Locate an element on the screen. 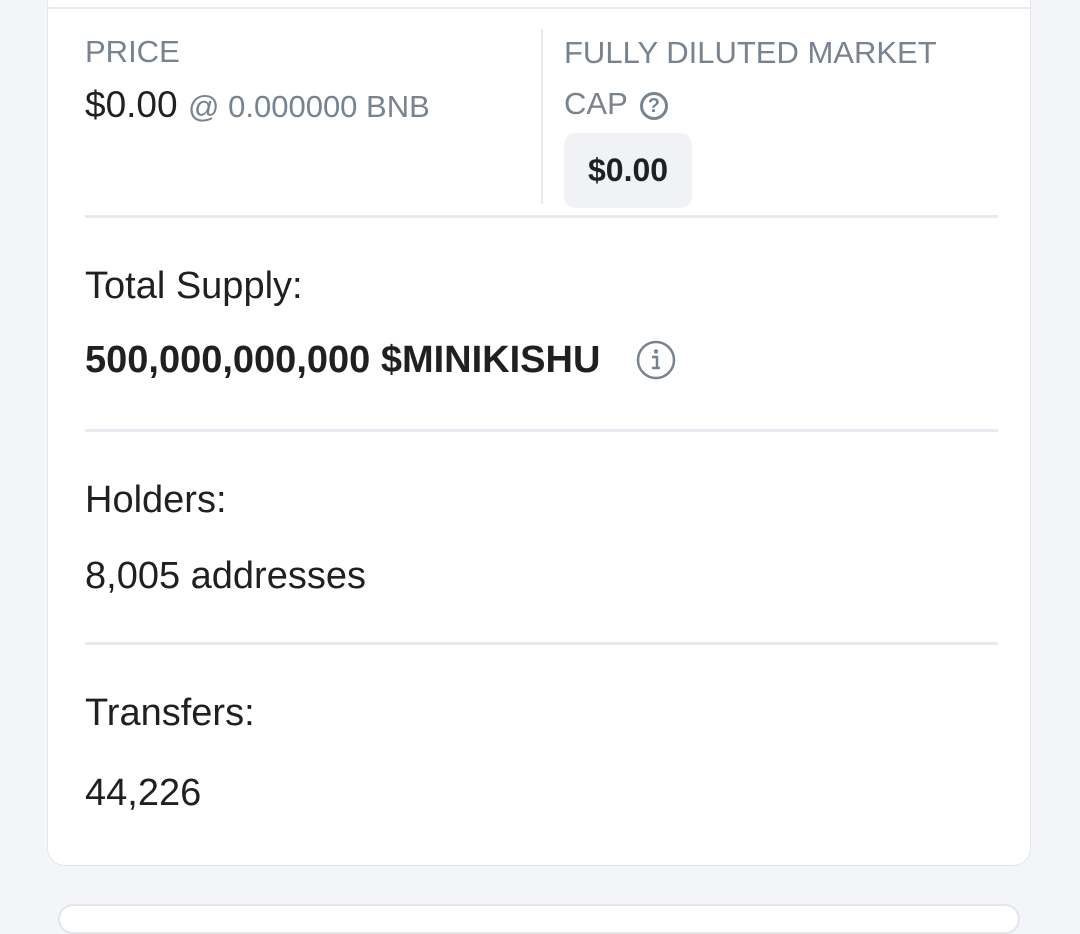  total-supply-row: 500,000,000,000 $MINIKISHU is located at coordinates (380, 360).